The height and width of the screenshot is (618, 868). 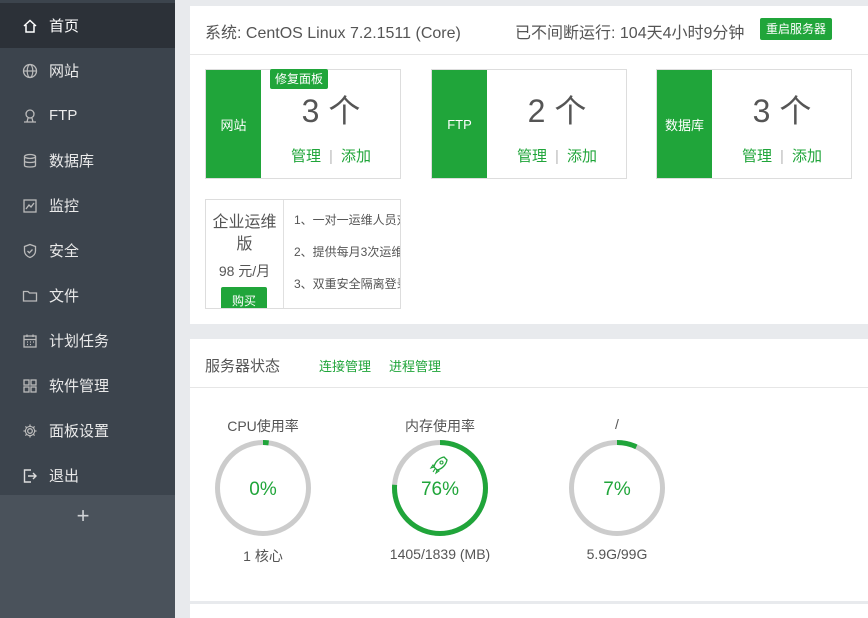 What do you see at coordinates (244, 233) in the screenshot?
I see `enterprise-title: 企业运维版` at bounding box center [244, 233].